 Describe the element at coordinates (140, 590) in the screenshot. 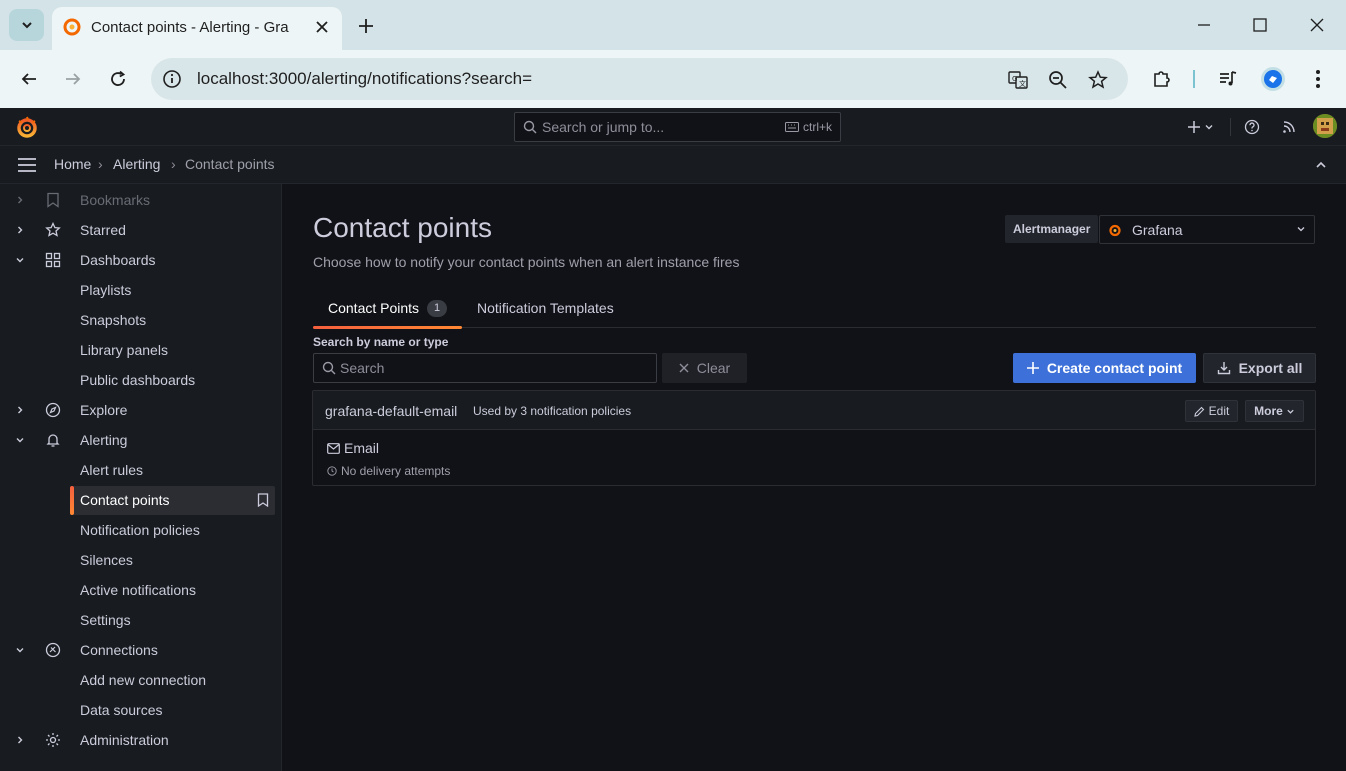

I see `sidebar-item-active-notifications: Active notifications` at that location.